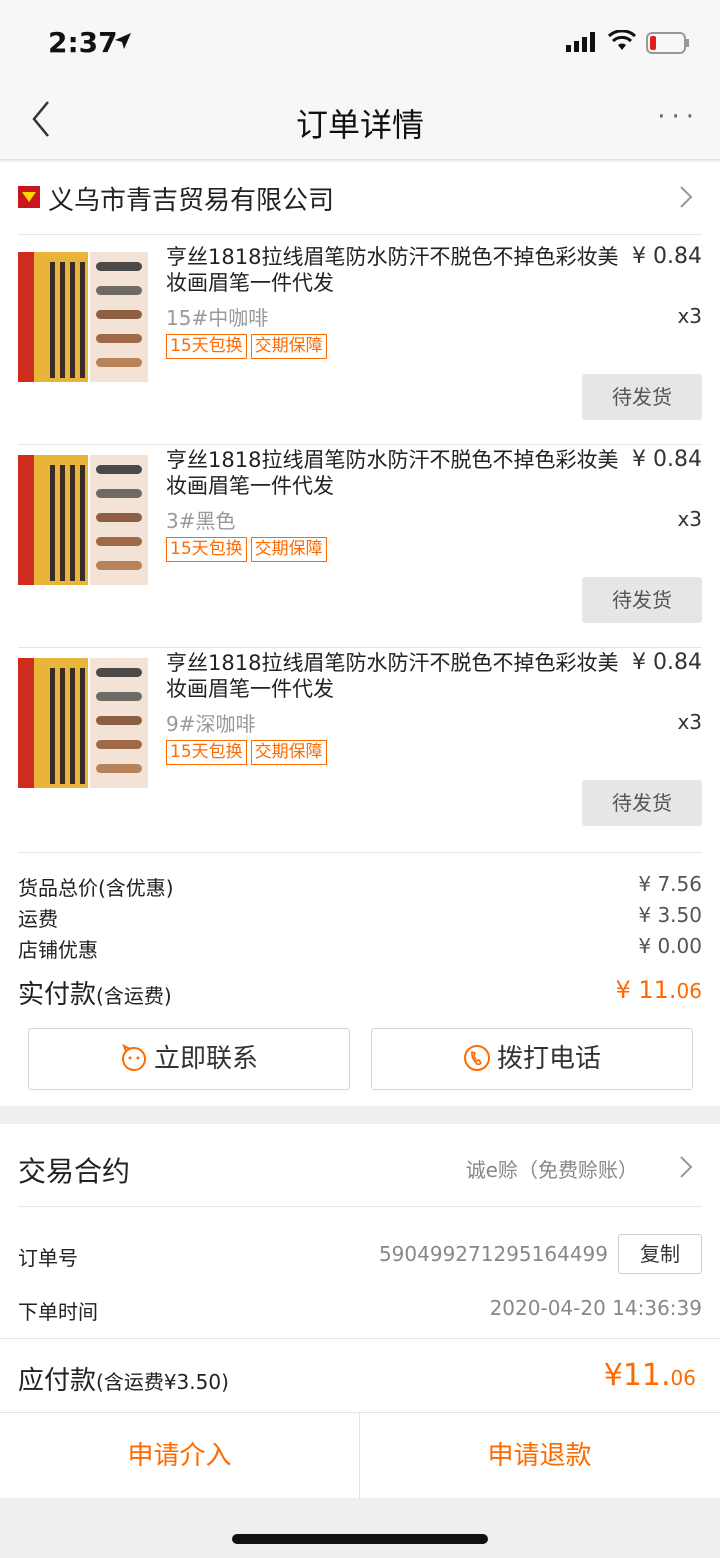 This screenshot has width=720, height=1558. Describe the element at coordinates (622, 40) in the screenshot. I see `wifi-icon` at that location.